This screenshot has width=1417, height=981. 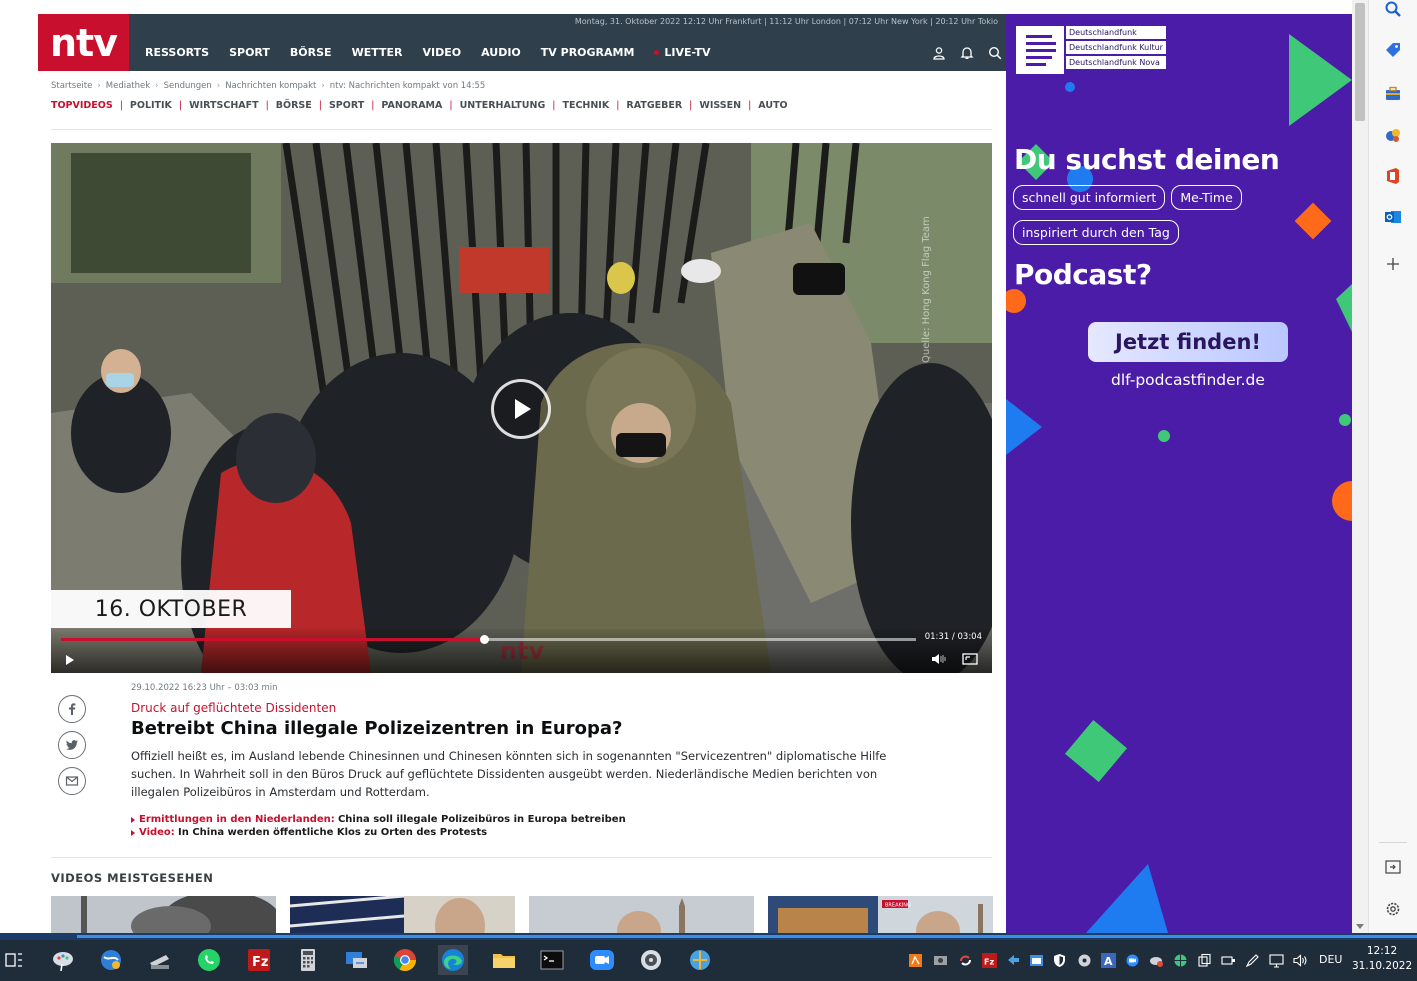 What do you see at coordinates (249, 52) in the screenshot?
I see `nav-sport: SPORT` at bounding box center [249, 52].